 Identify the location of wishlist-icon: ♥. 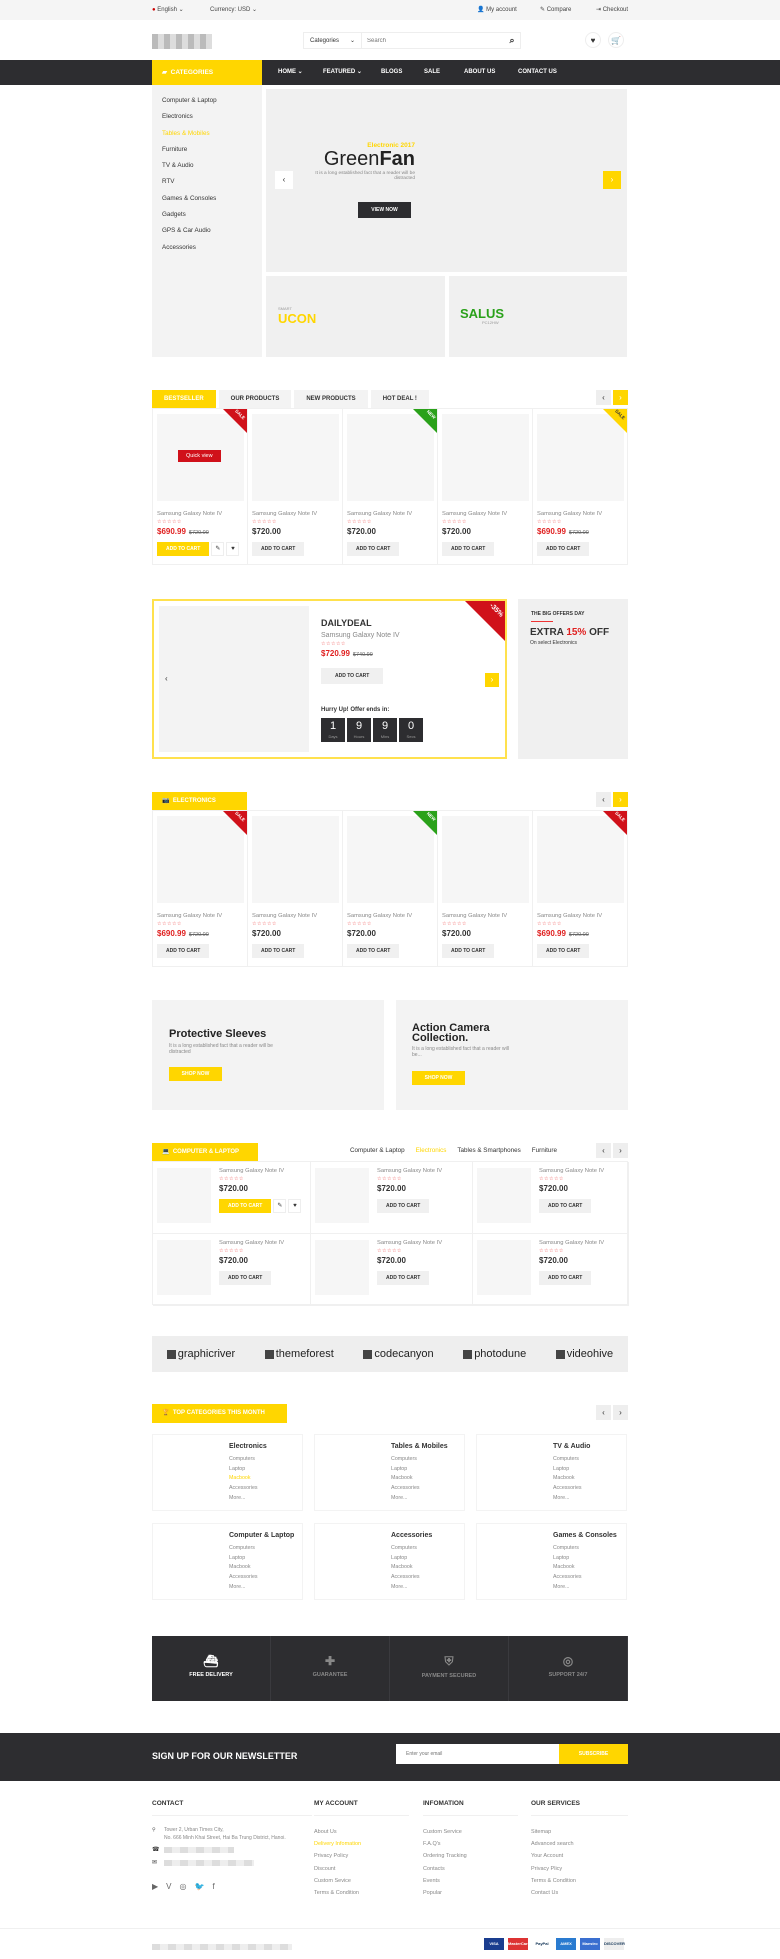
(233, 549).